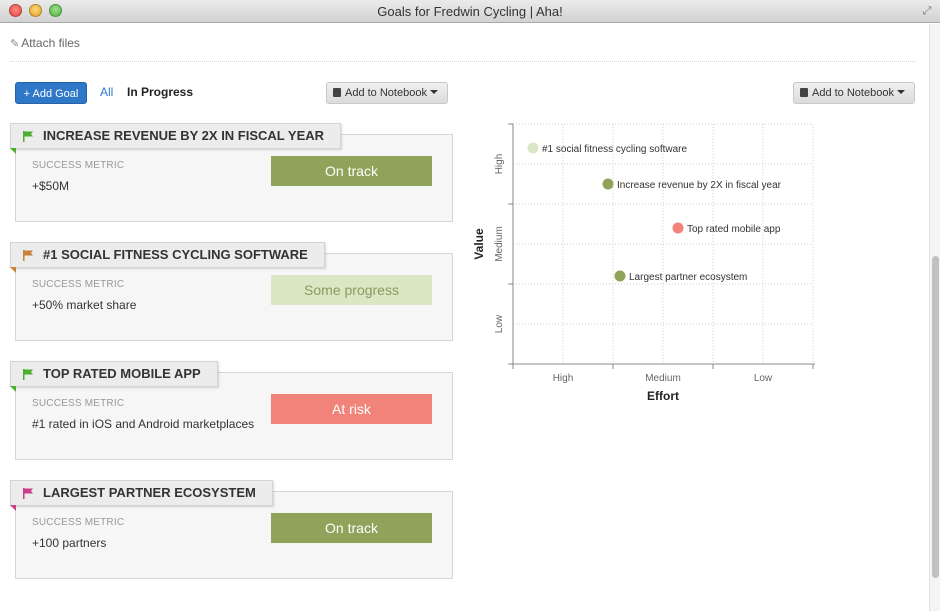 This screenshot has width=940, height=611. What do you see at coordinates (143, 424) in the screenshot?
I see `success-metric-value: #1 rated in iOS and Android marketplaces` at bounding box center [143, 424].